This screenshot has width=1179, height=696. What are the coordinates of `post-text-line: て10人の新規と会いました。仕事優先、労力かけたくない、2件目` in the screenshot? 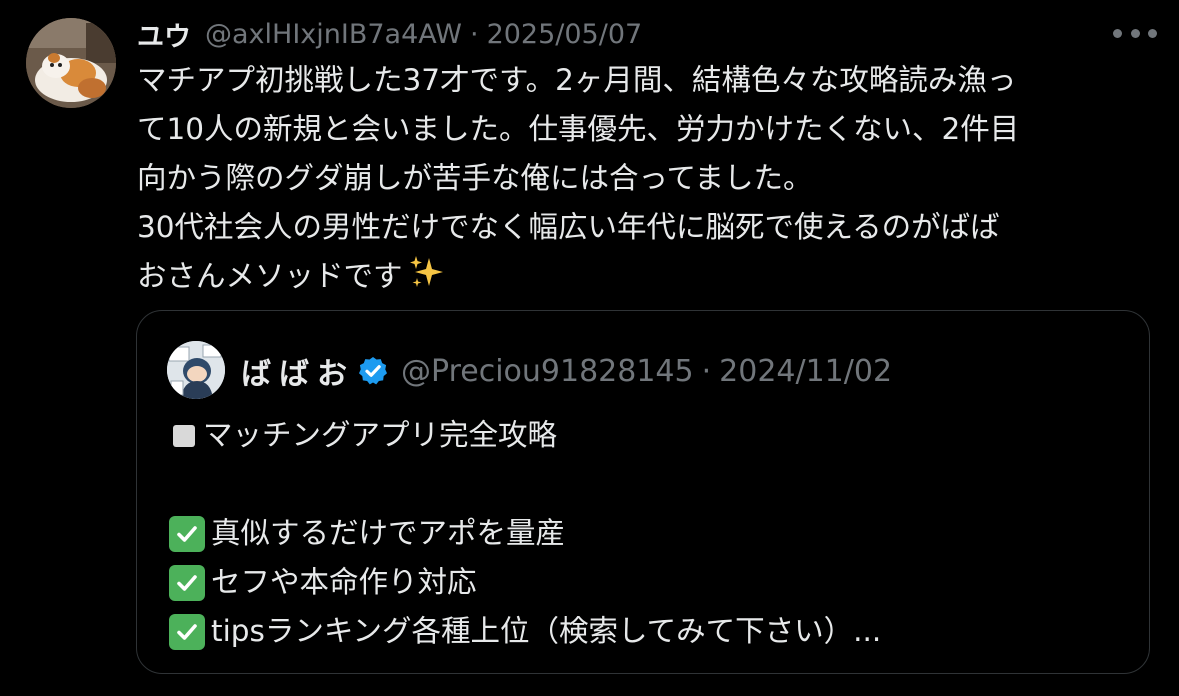 It's located at (578, 129).